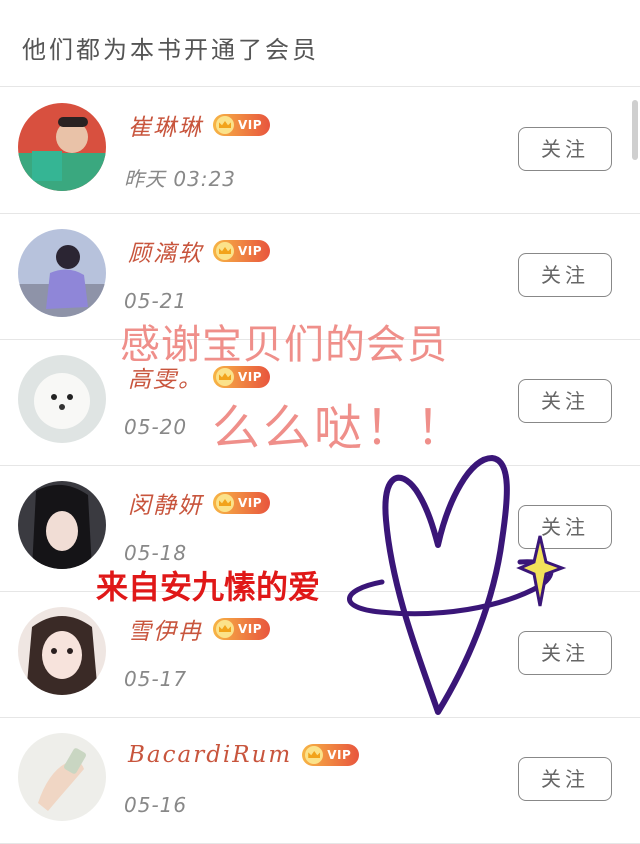 The image size is (640, 844). Describe the element at coordinates (210, 755) in the screenshot. I see `member-name: BacardiRum` at that location.